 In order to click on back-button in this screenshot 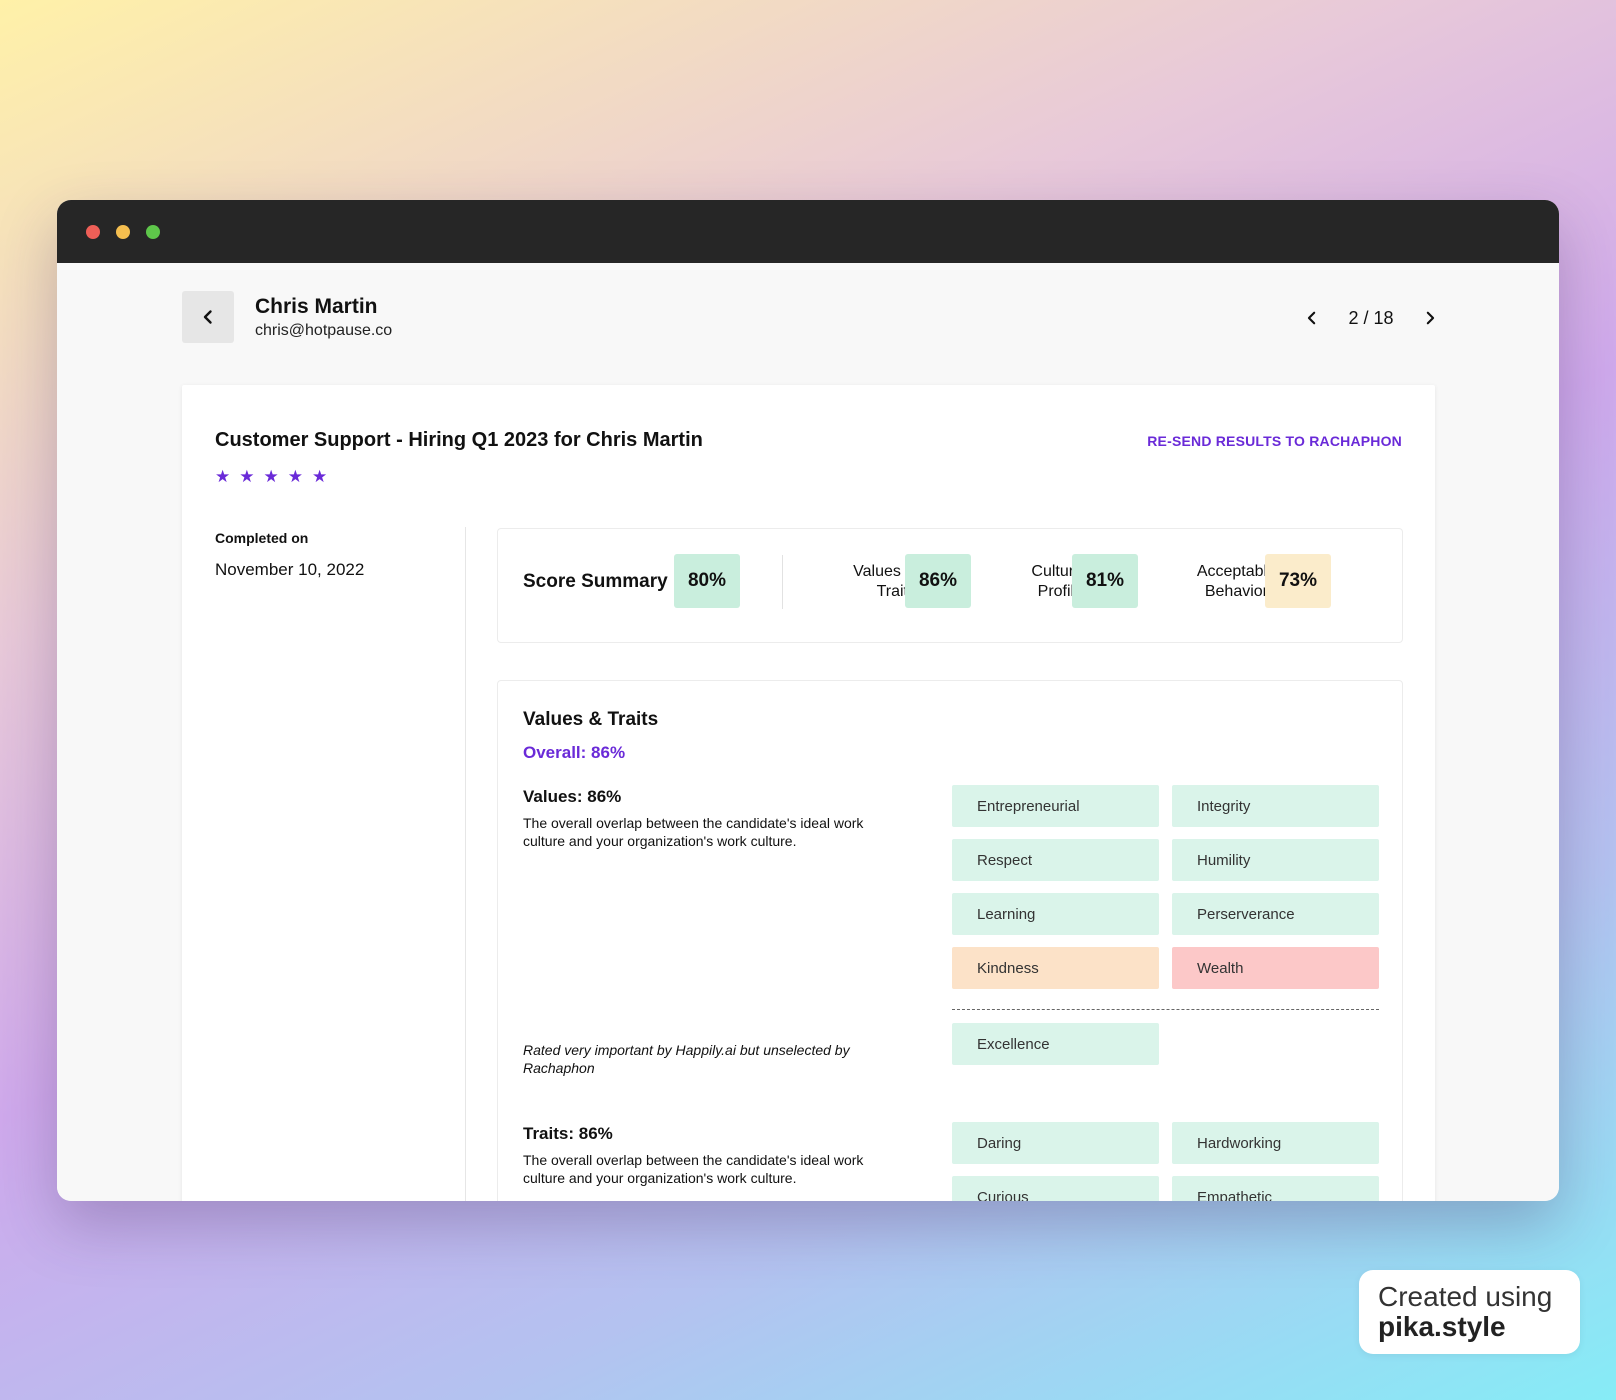, I will do `click(208, 317)`.